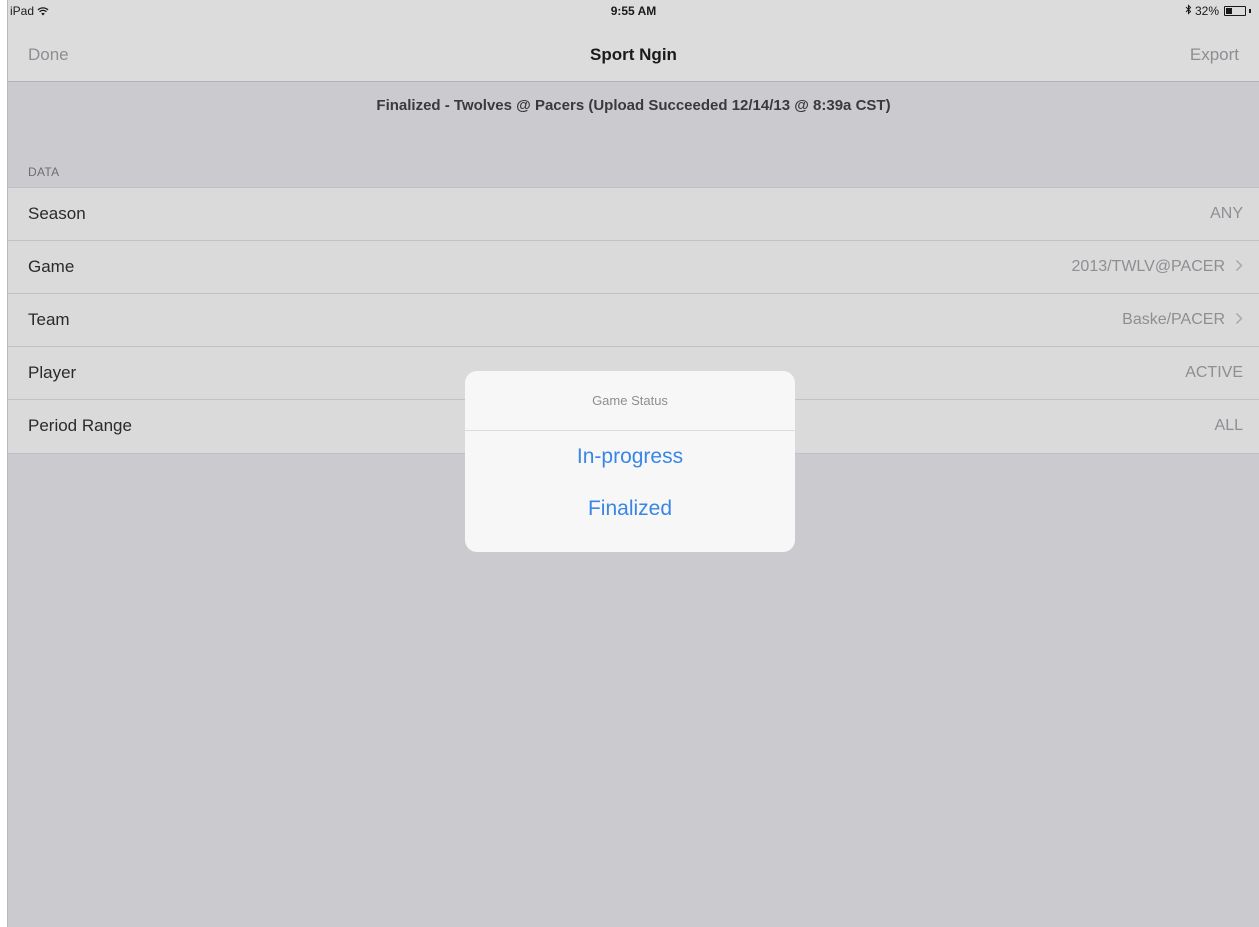  Describe the element at coordinates (1235, 11) in the screenshot. I see `battery-icon` at that location.